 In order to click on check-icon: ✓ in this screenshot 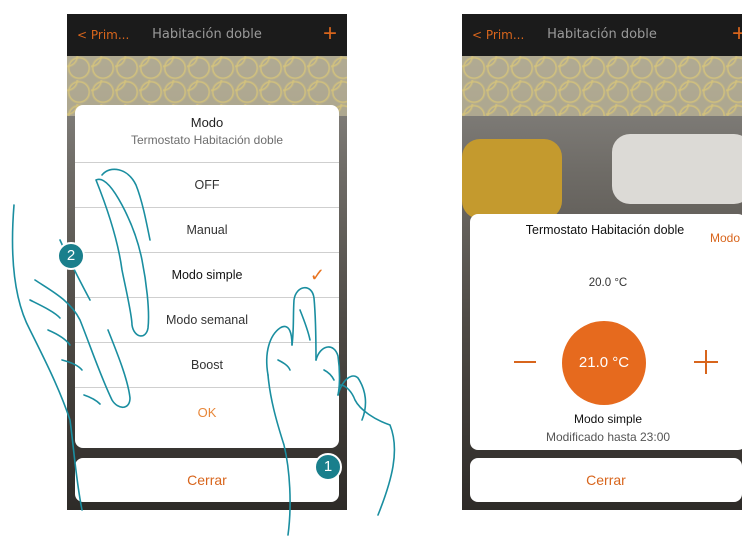, I will do `click(317, 275)`.